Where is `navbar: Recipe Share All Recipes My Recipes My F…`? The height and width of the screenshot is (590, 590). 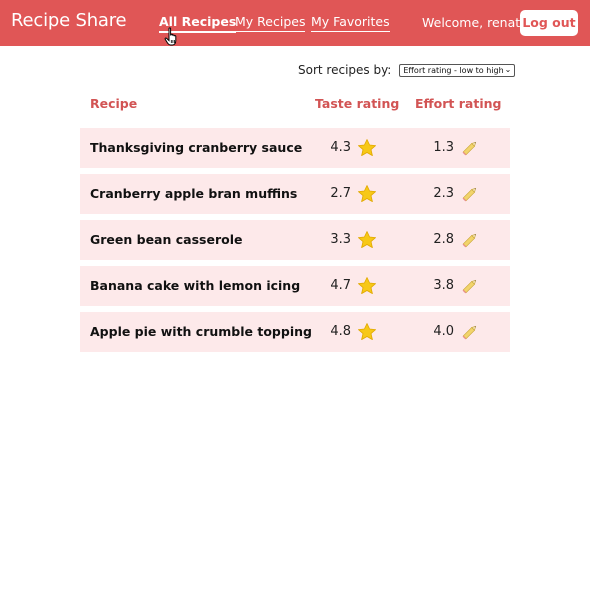
navbar: Recipe Share All Recipes My Recipes My F… is located at coordinates (295, 23).